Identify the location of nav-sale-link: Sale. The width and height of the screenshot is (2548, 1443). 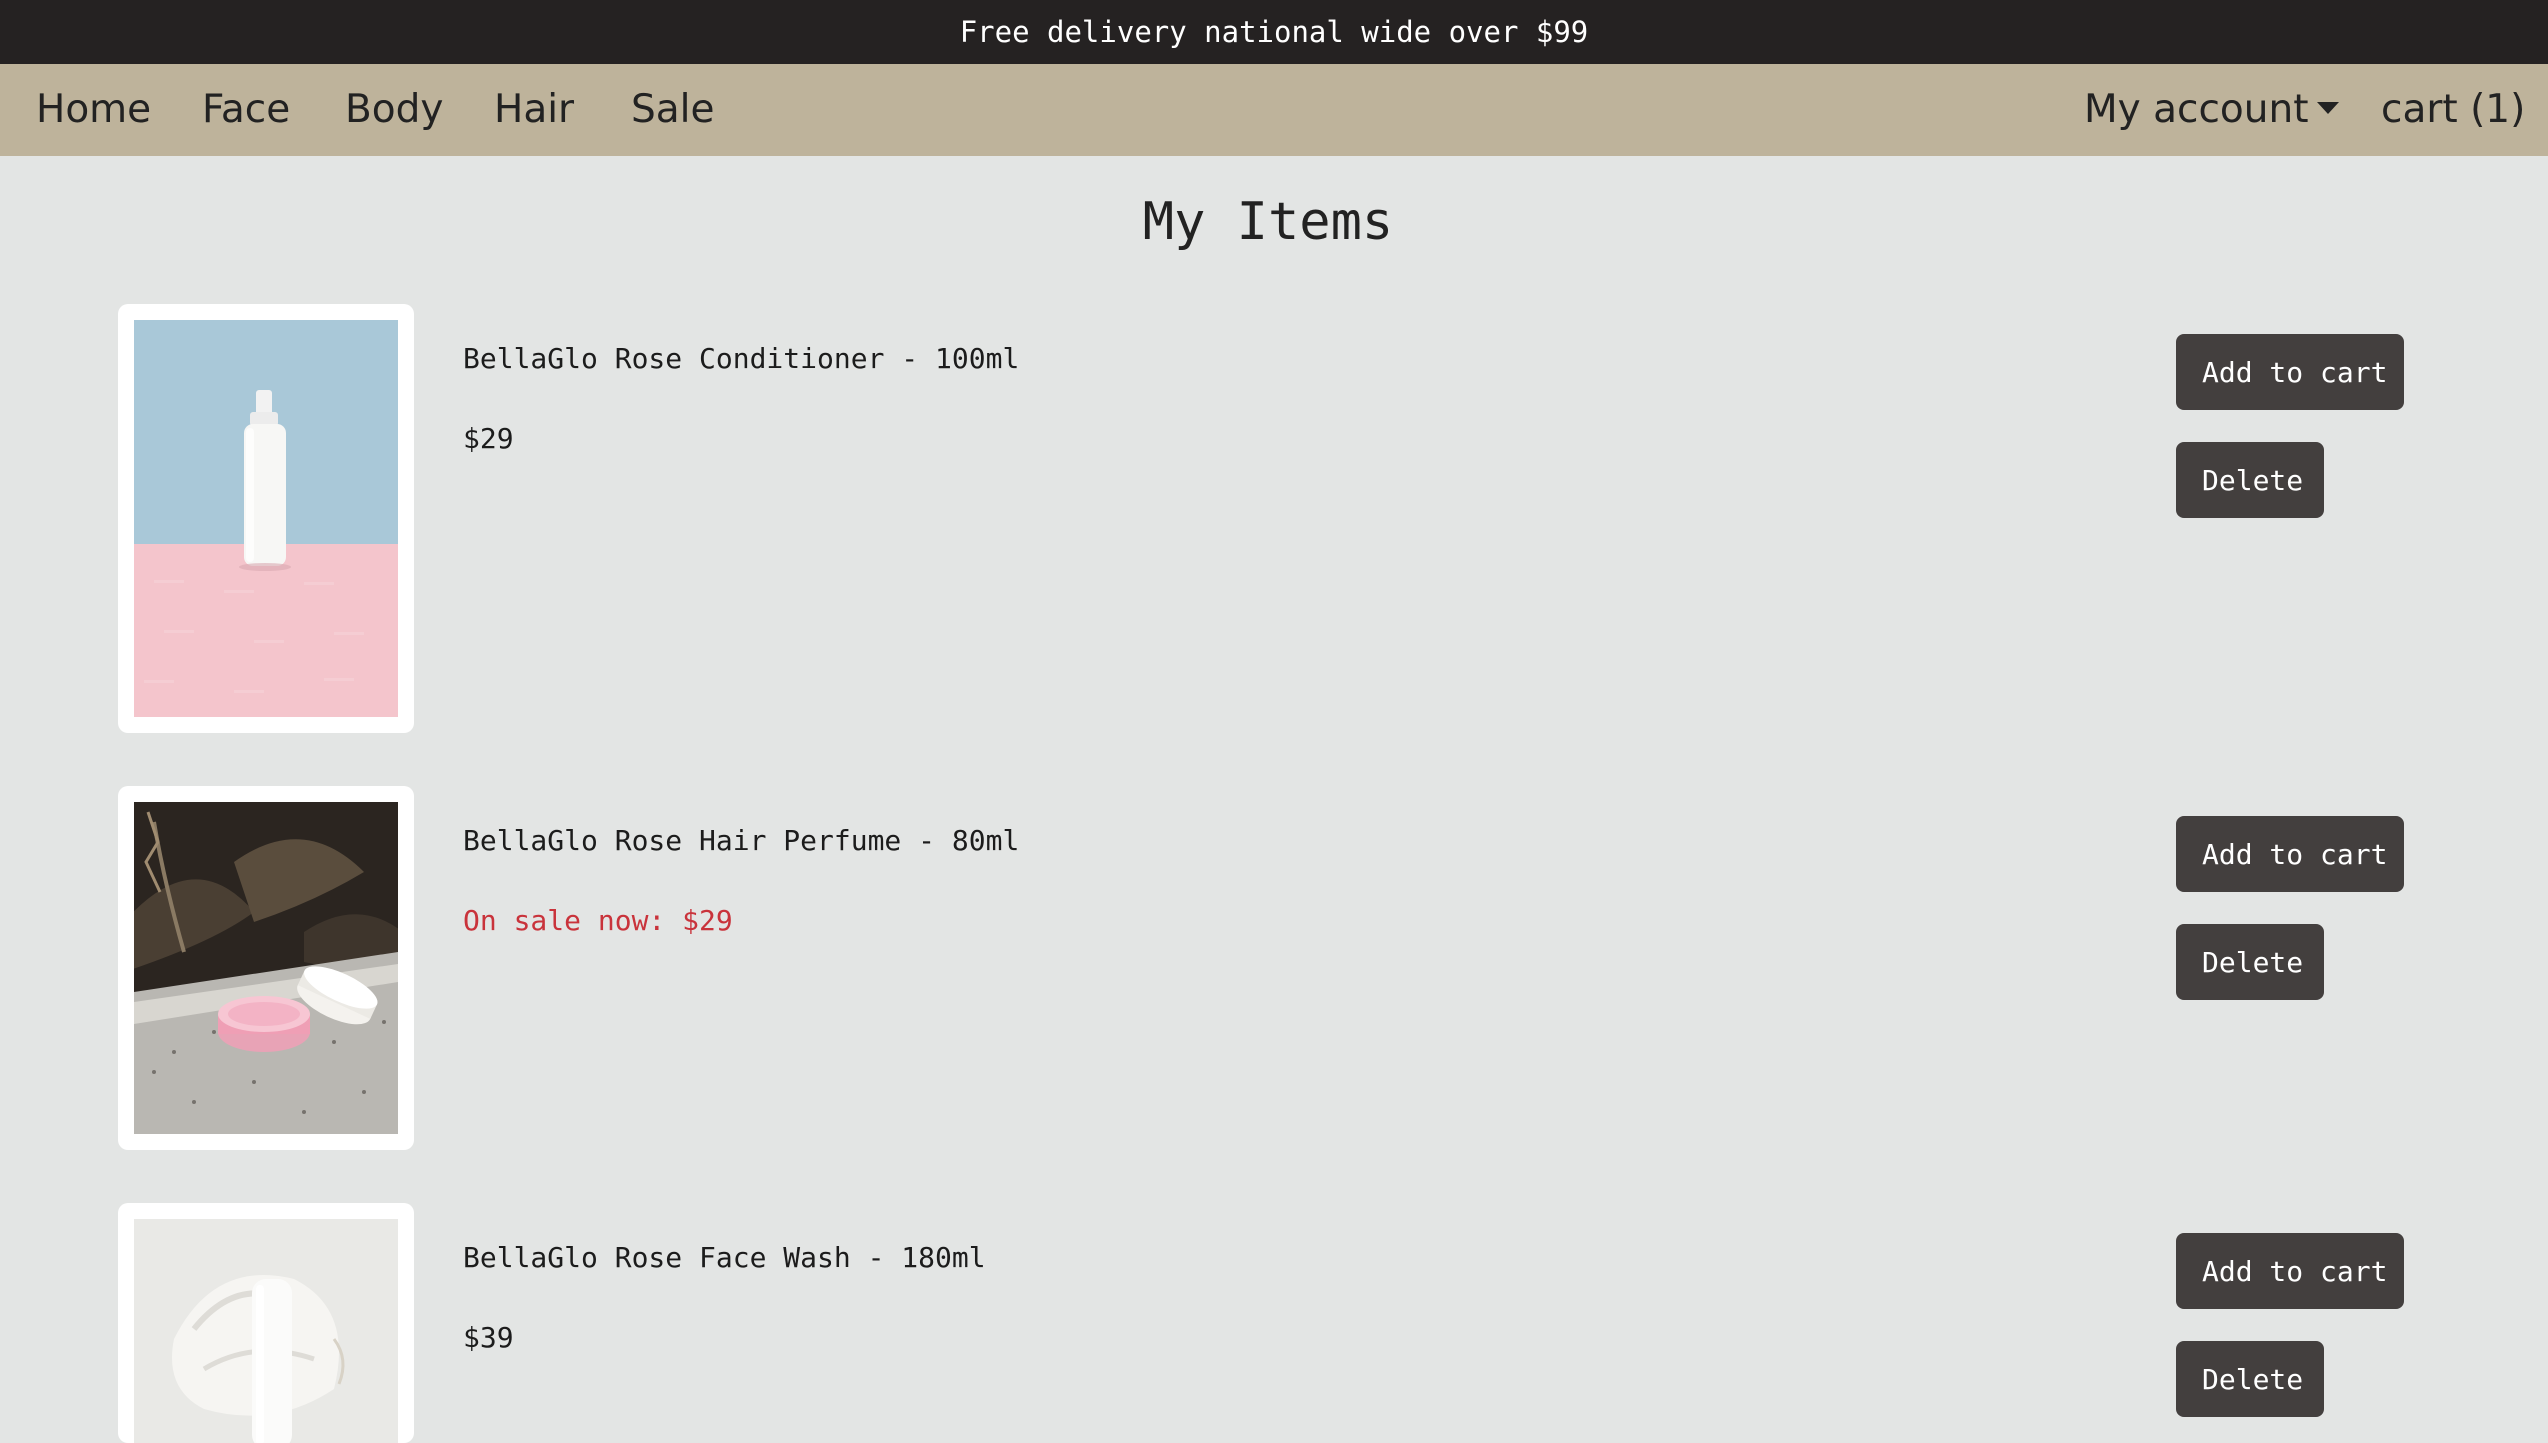
(672, 110).